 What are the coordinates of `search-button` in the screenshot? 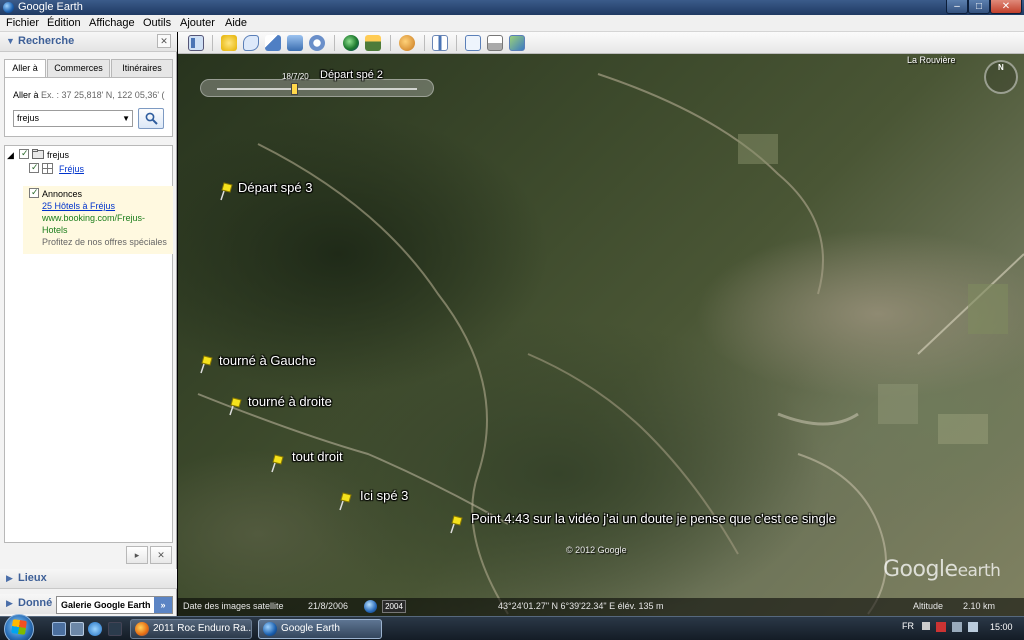 It's located at (151, 118).